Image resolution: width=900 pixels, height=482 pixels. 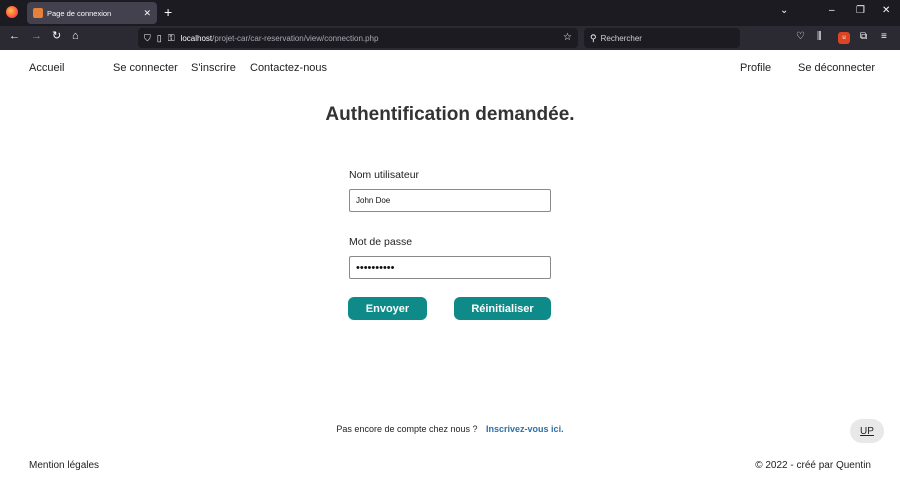 I want to click on nav-home-link: Accueil, so click(x=46, y=68).